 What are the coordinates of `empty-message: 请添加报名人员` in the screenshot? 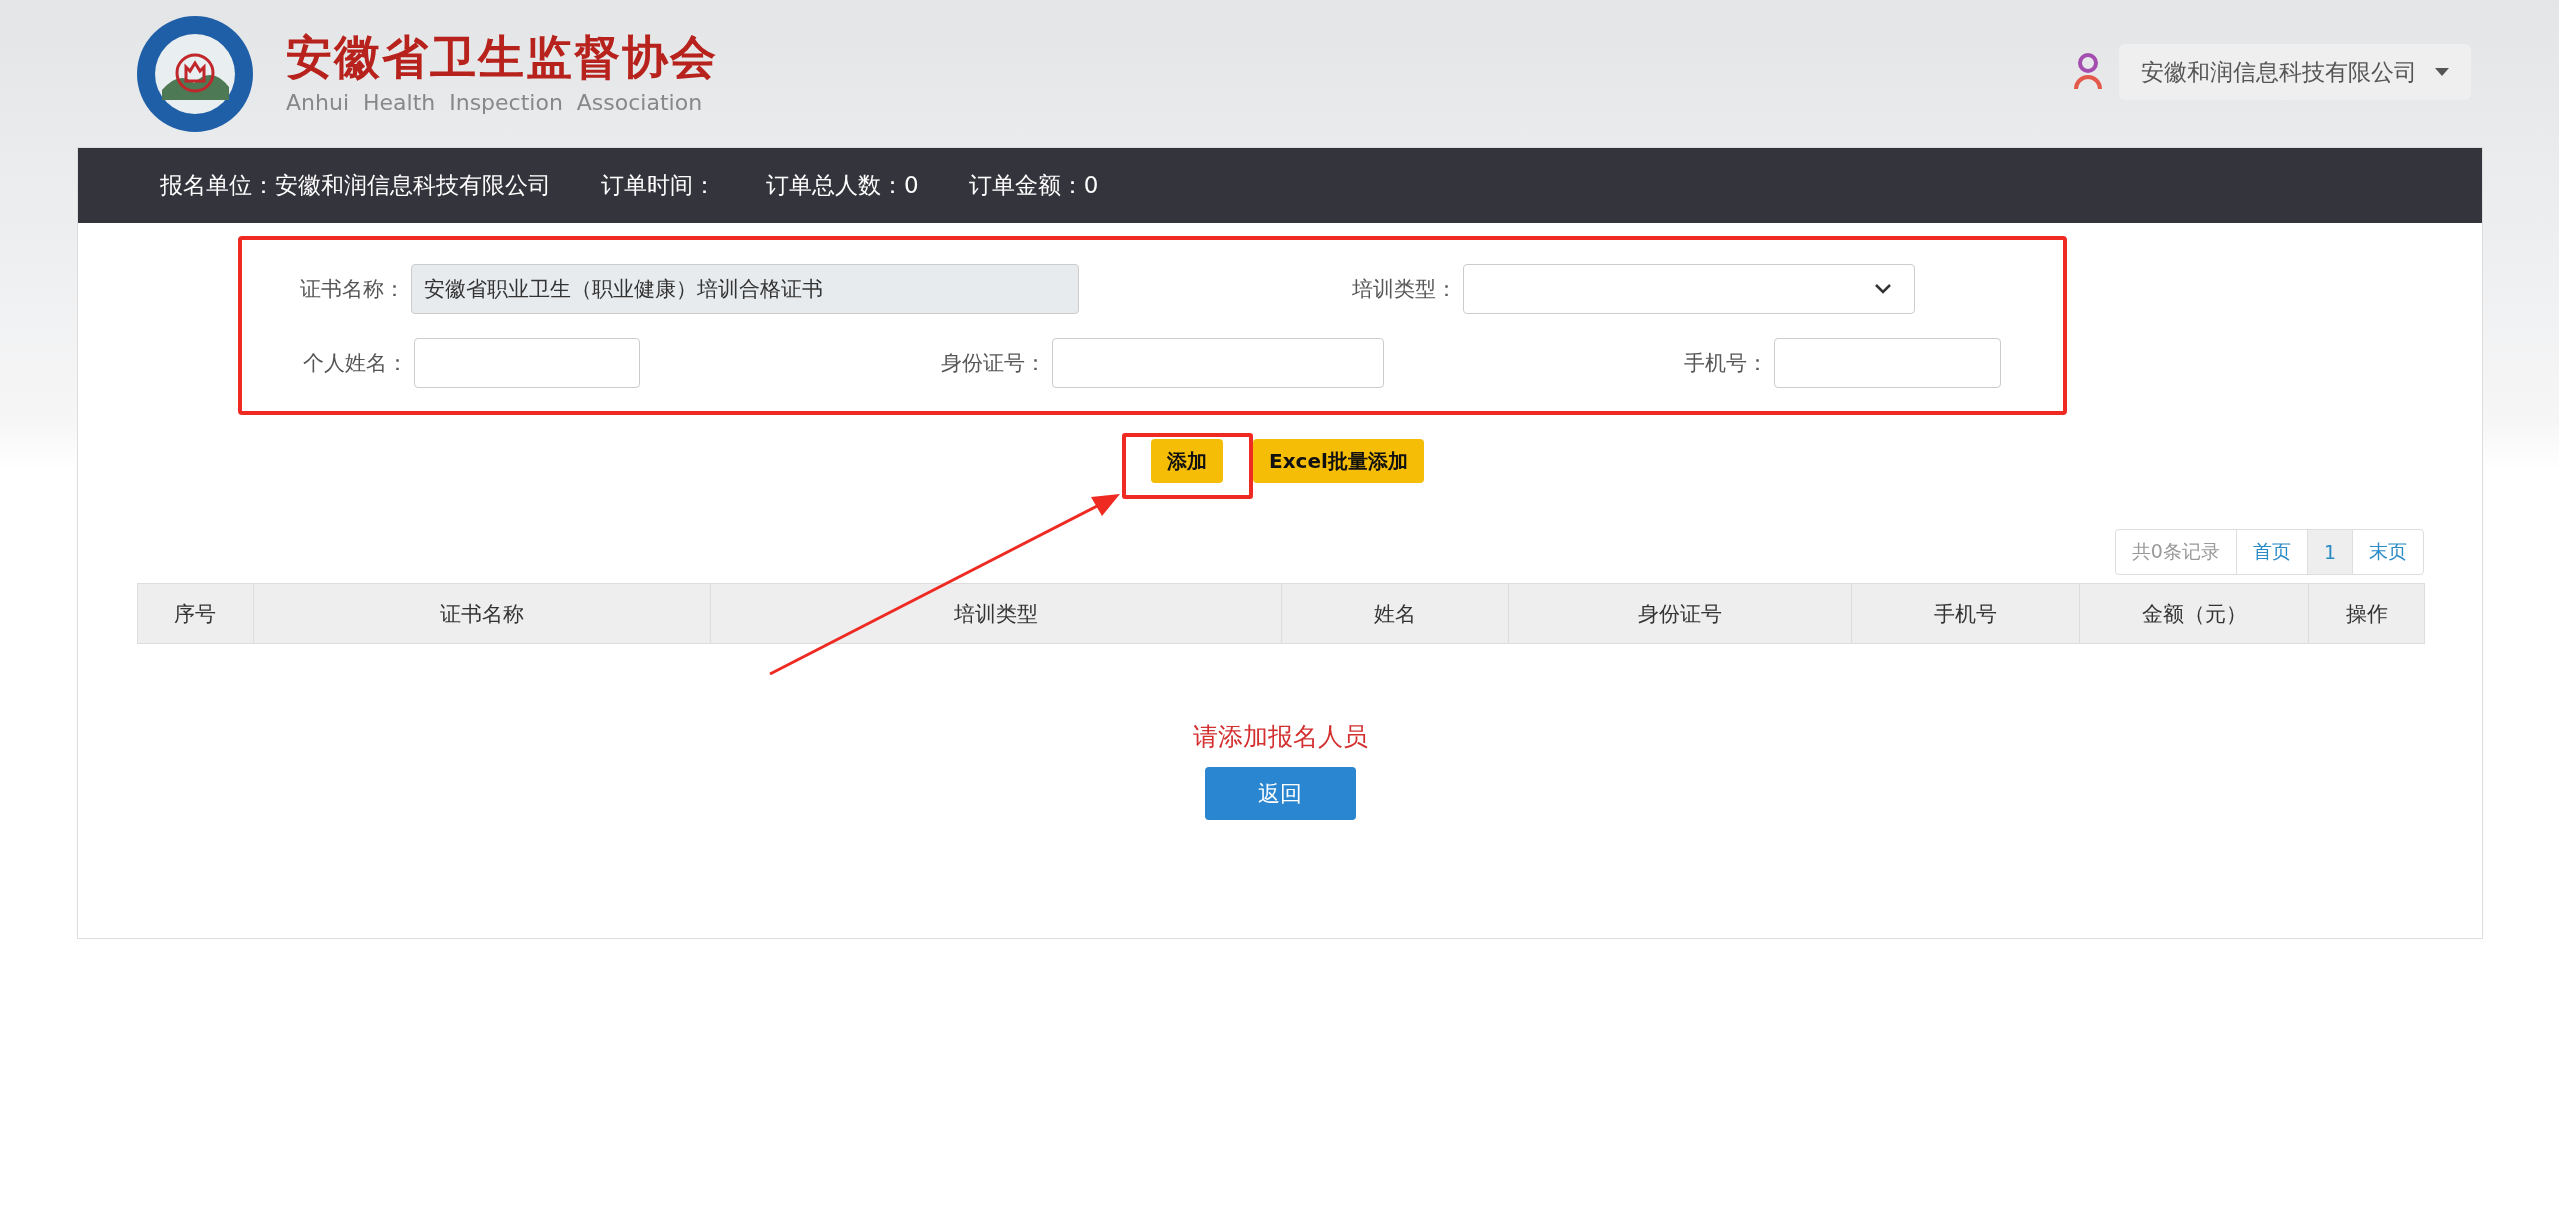 It's located at (1280, 737).